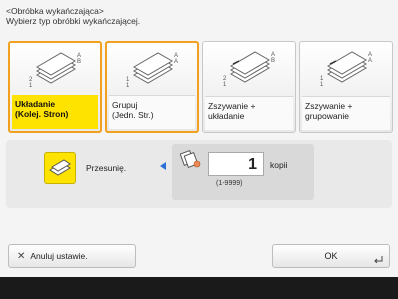 This screenshot has width=398, height=299. What do you see at coordinates (55, 11) in the screenshot?
I see `screen-title: <Obróbka wykańczająca>` at bounding box center [55, 11].